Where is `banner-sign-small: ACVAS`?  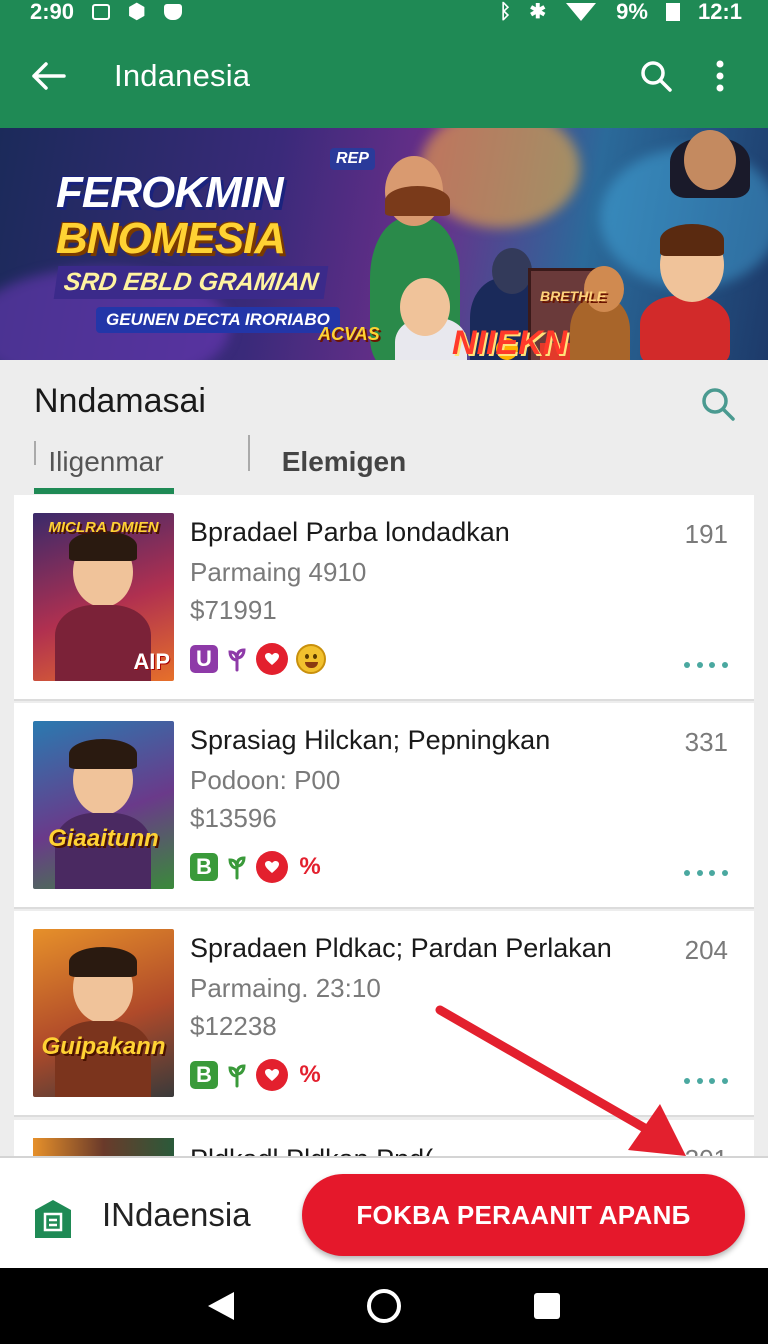
banner-sign-small: ACVAS is located at coordinates (349, 334).